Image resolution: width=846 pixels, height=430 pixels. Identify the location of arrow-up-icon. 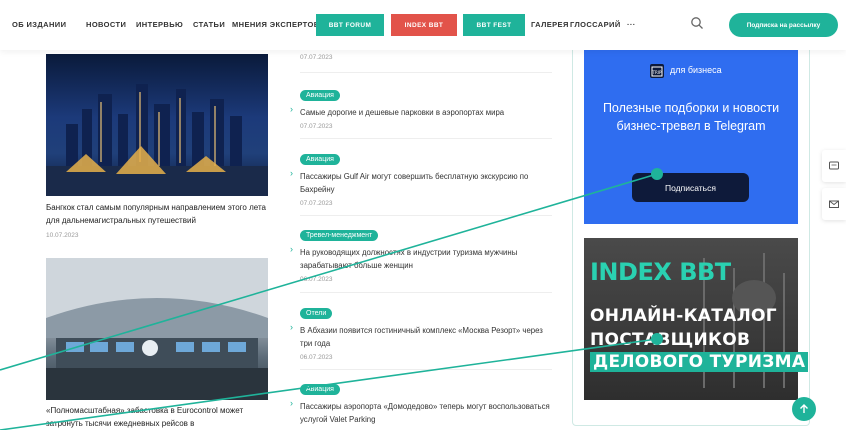
(804, 408).